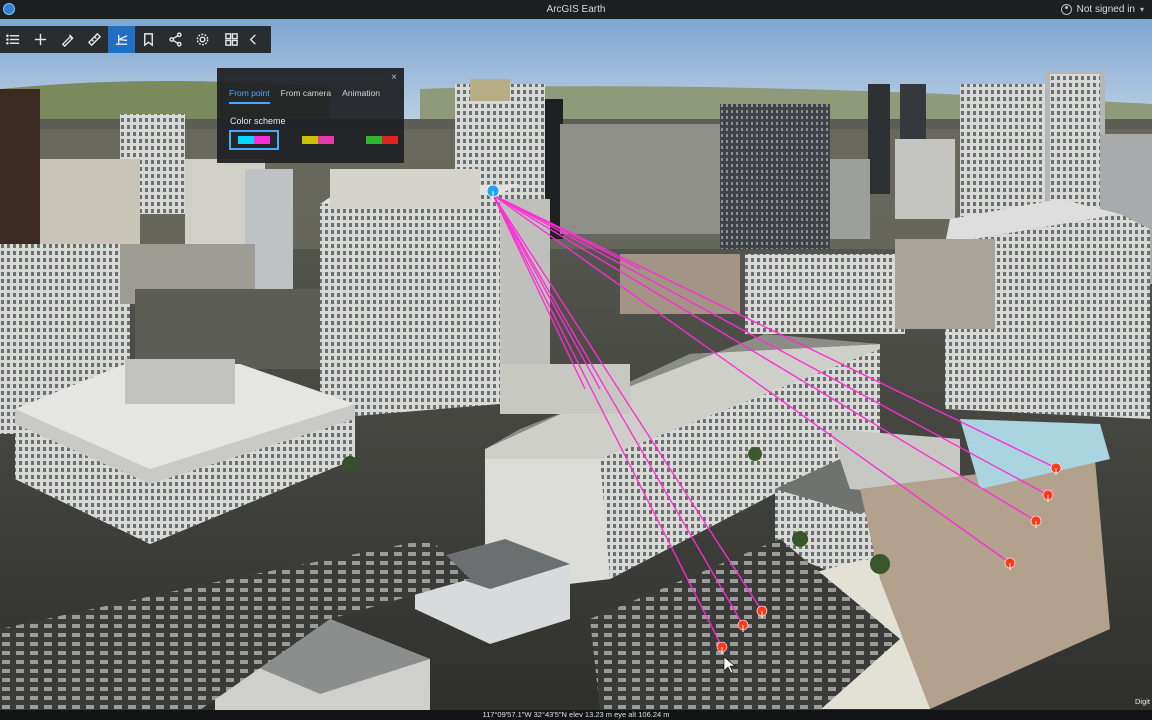 The width and height of the screenshot is (1152, 720). Describe the element at coordinates (40, 39) in the screenshot. I see `add-icon` at that location.